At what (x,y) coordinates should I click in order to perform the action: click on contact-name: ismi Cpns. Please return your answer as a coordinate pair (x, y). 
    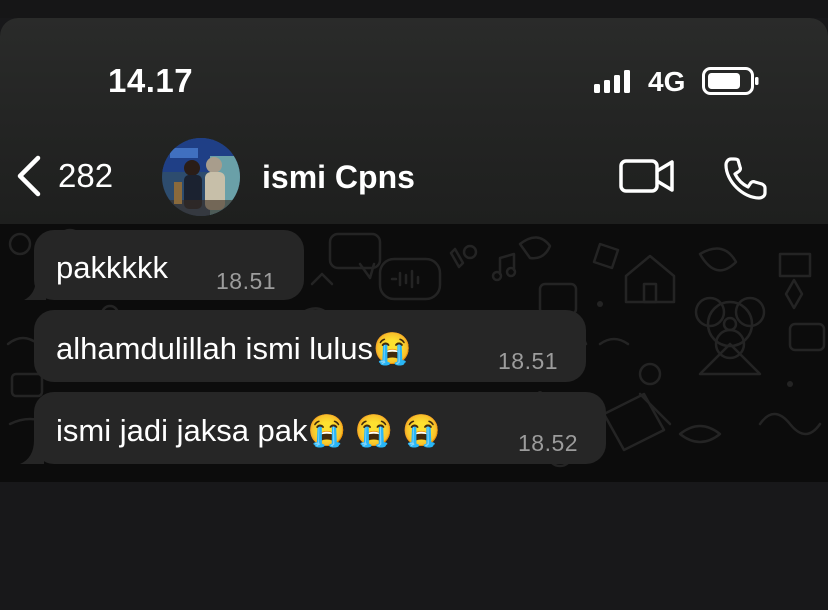
    Looking at the image, I should click on (338, 177).